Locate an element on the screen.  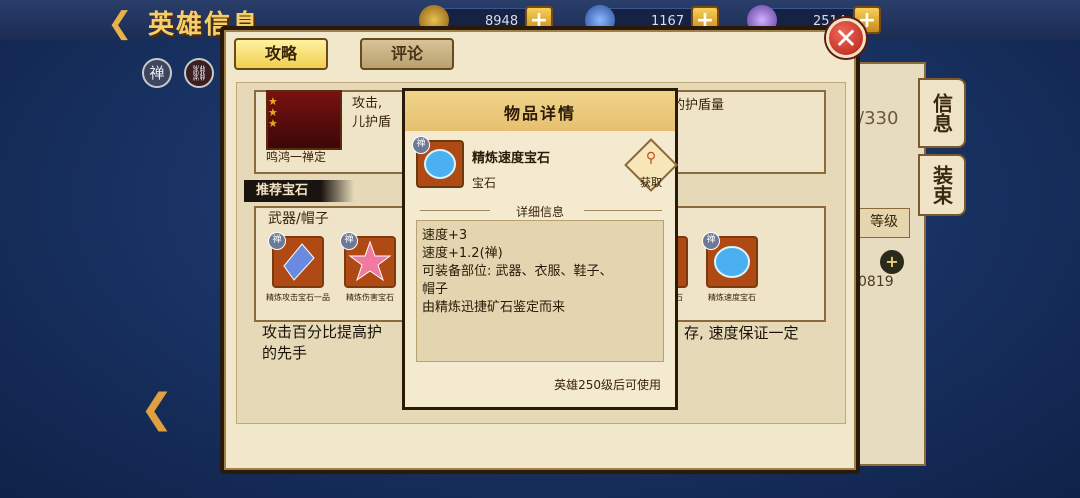
item-type: 宝石 is located at coordinates (484, 183).